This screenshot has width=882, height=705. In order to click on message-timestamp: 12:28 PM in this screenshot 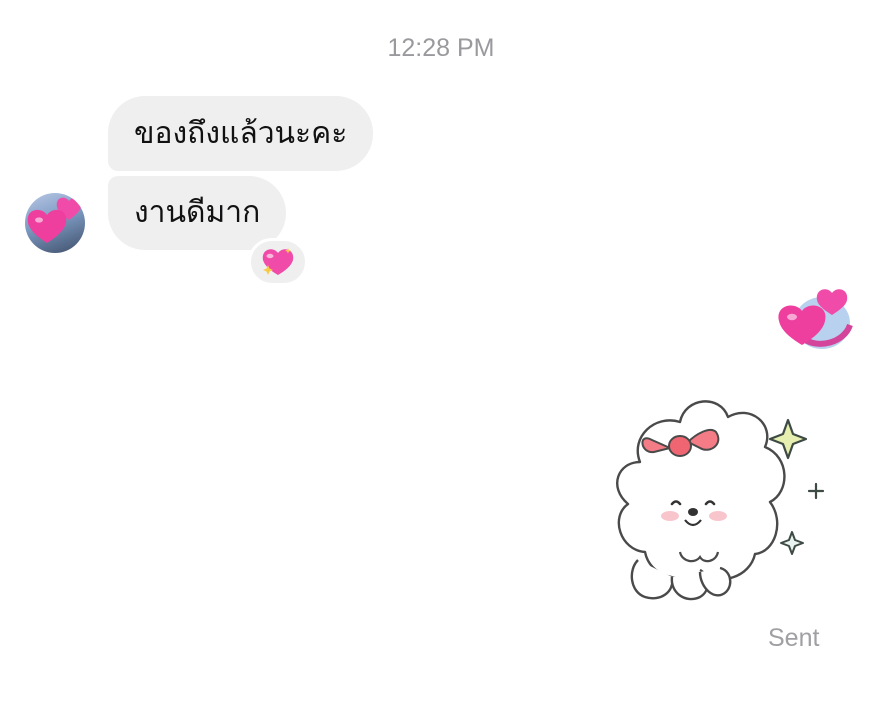, I will do `click(441, 48)`.